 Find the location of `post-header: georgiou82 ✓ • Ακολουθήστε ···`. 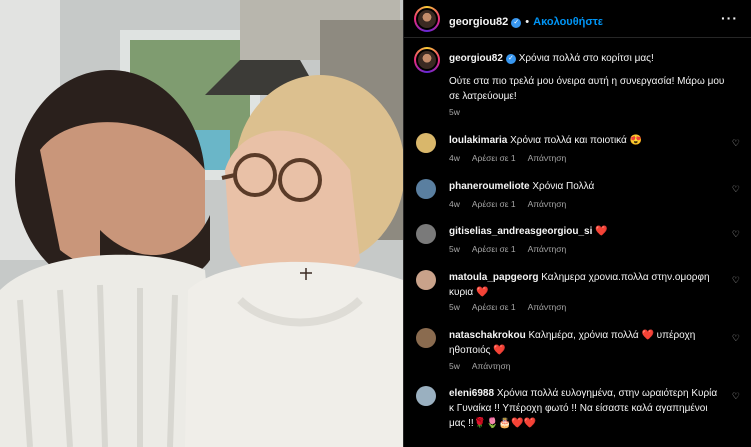

post-header: georgiou82 ✓ • Ακολουθήστε ··· is located at coordinates (577, 19).